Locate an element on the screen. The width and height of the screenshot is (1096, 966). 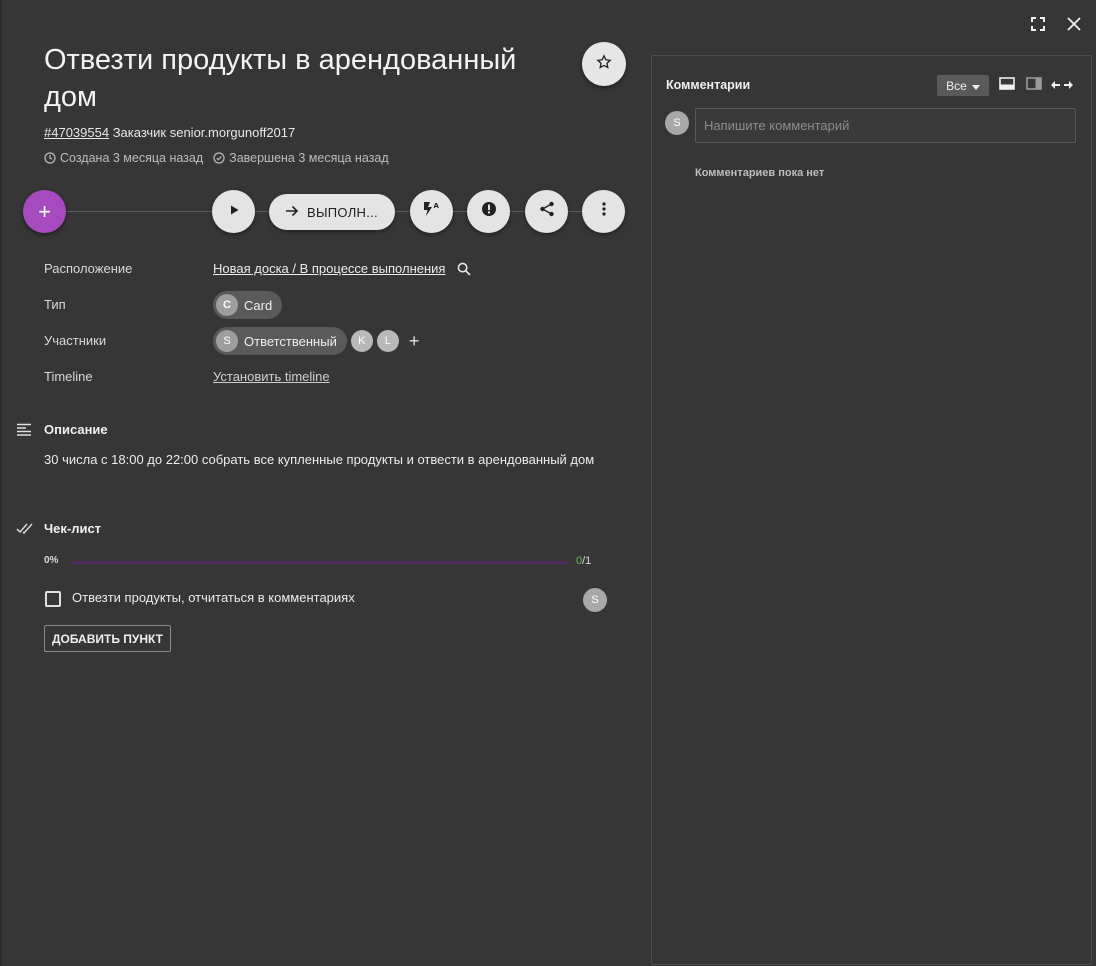
play-button is located at coordinates (233, 211).